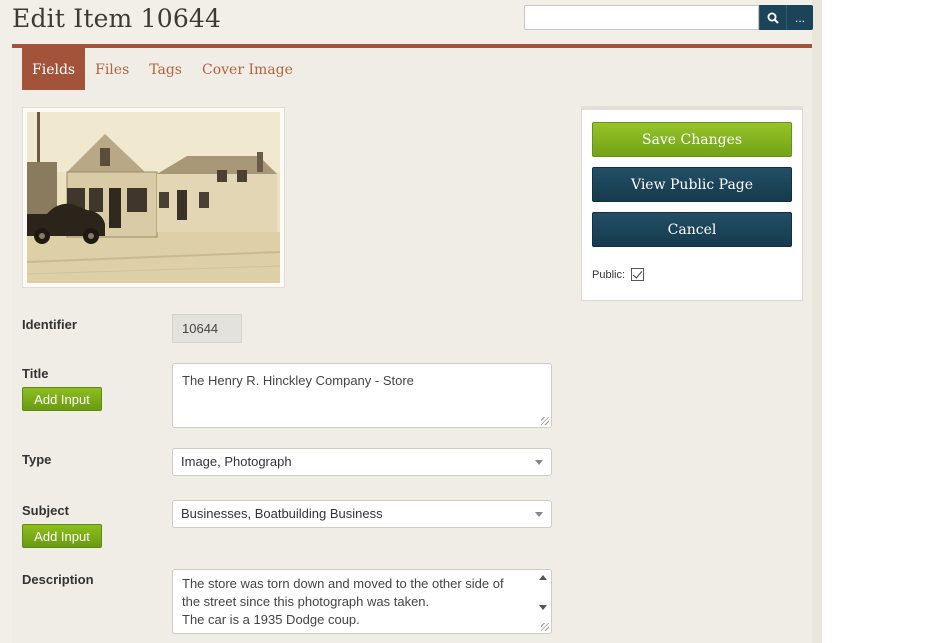 The width and height of the screenshot is (942, 643). I want to click on tab-files: Files, so click(112, 69).